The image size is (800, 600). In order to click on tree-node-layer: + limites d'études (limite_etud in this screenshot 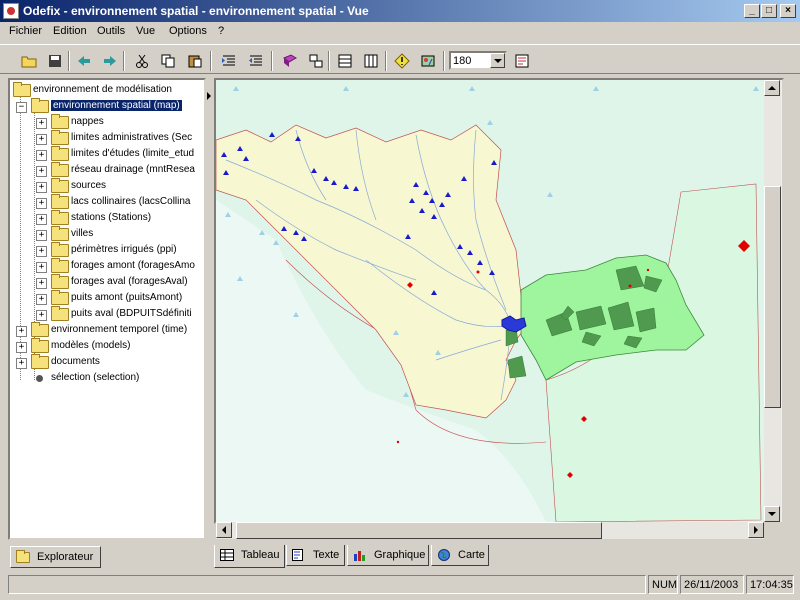, I will do `click(107, 154)`.